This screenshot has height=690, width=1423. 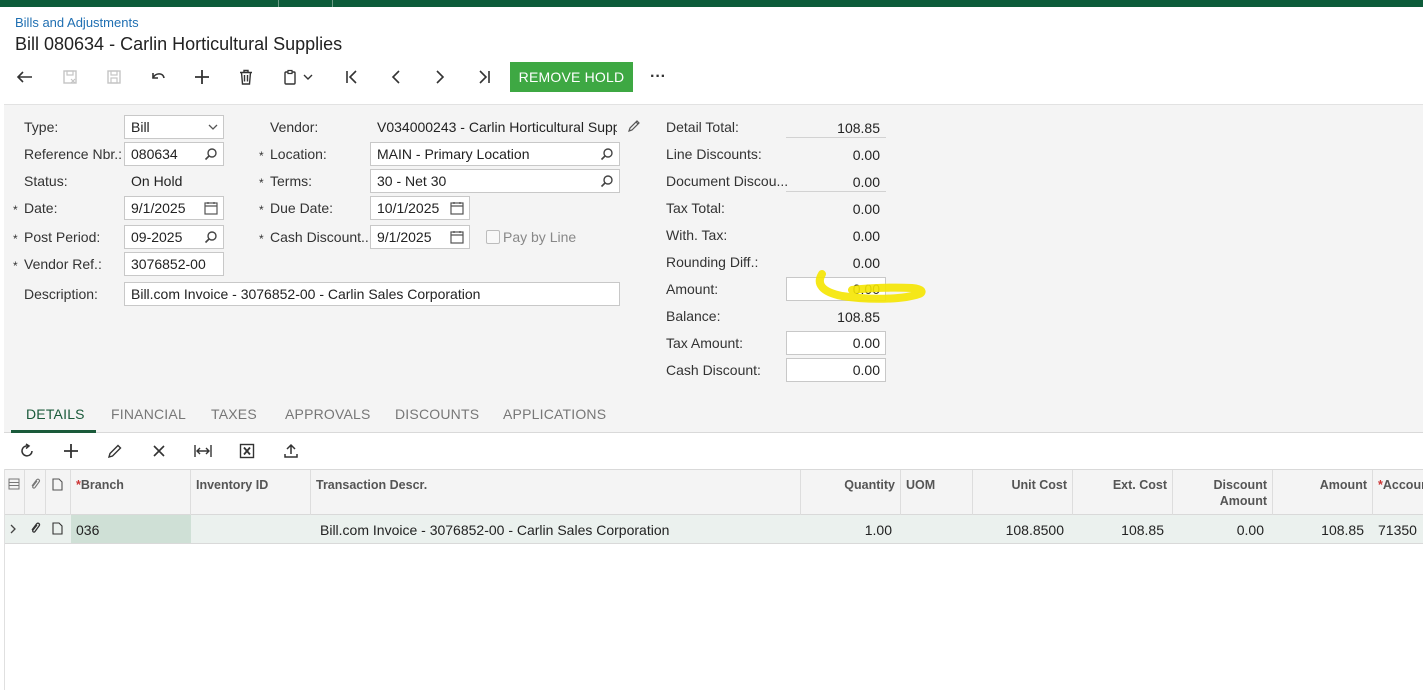 I want to click on row-expand-toggle, so click(x=15, y=529).